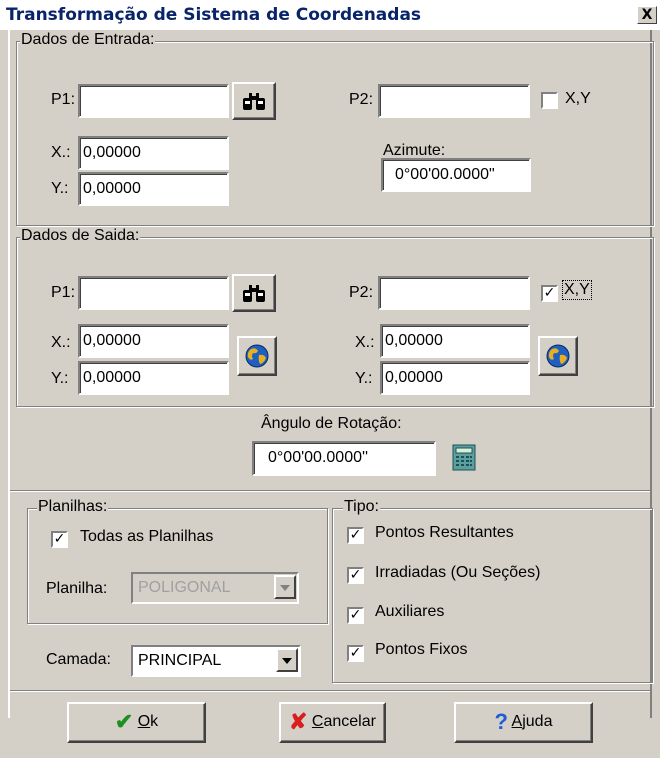 This screenshot has width=660, height=758. I want to click on tipo-pontos-resultantes-checkbox: ✓, so click(355, 535).